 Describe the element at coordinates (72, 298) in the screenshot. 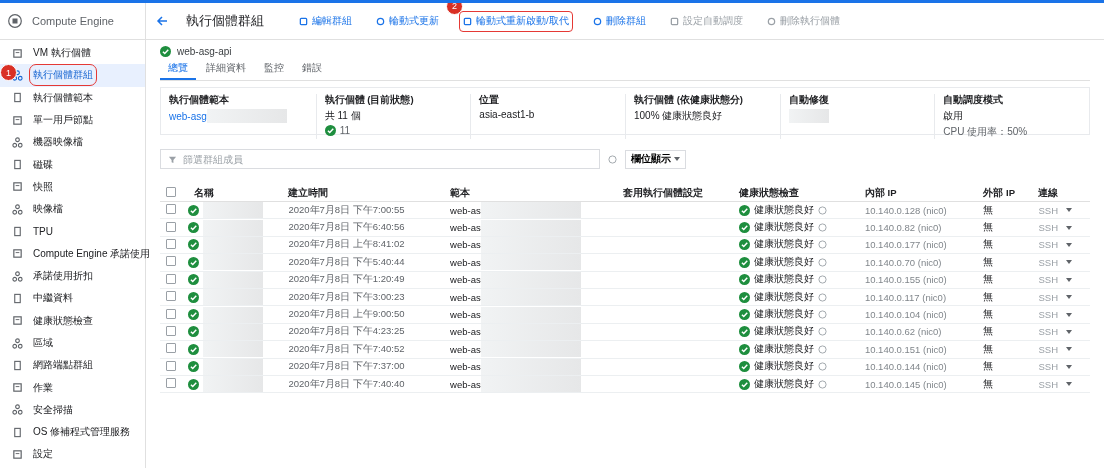

I see `sidebar-item: 中繼資料` at that location.